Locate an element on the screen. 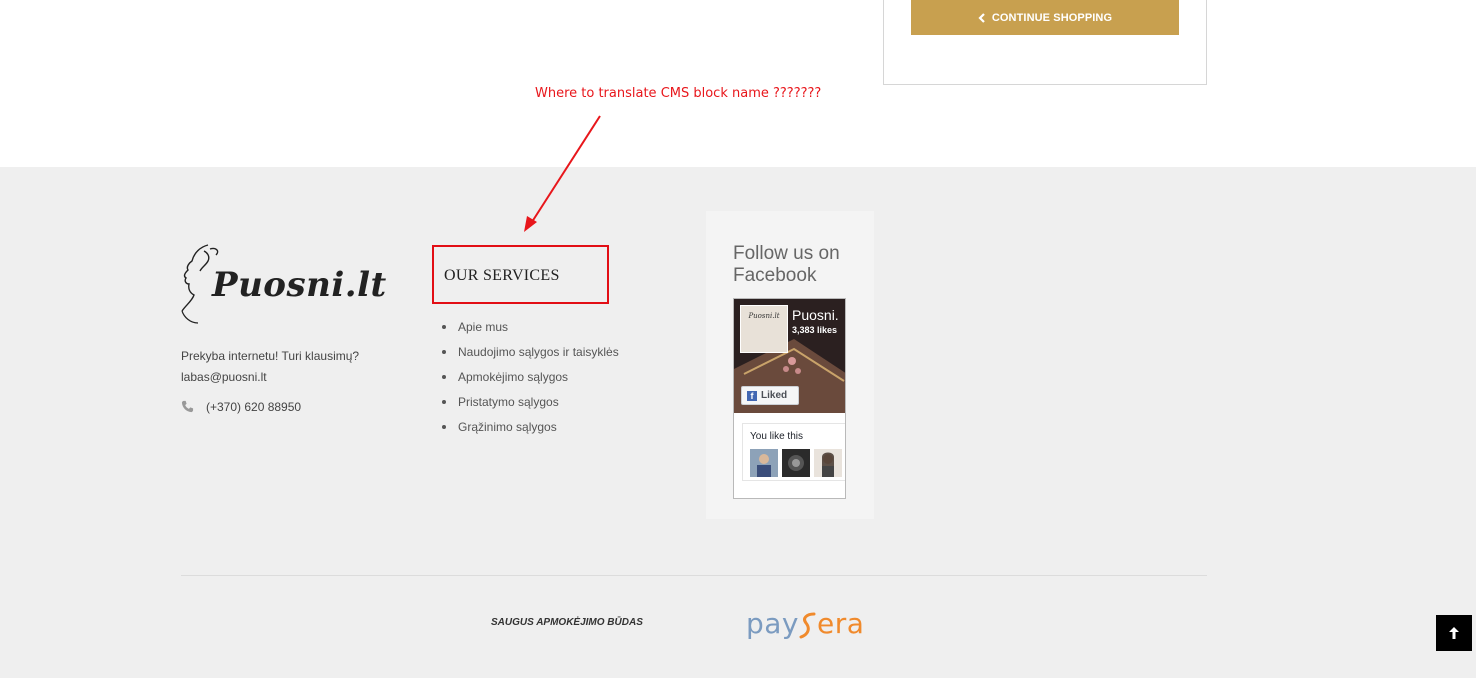 This screenshot has height=678, width=1476. chevron-left-icon is located at coordinates (981, 17).